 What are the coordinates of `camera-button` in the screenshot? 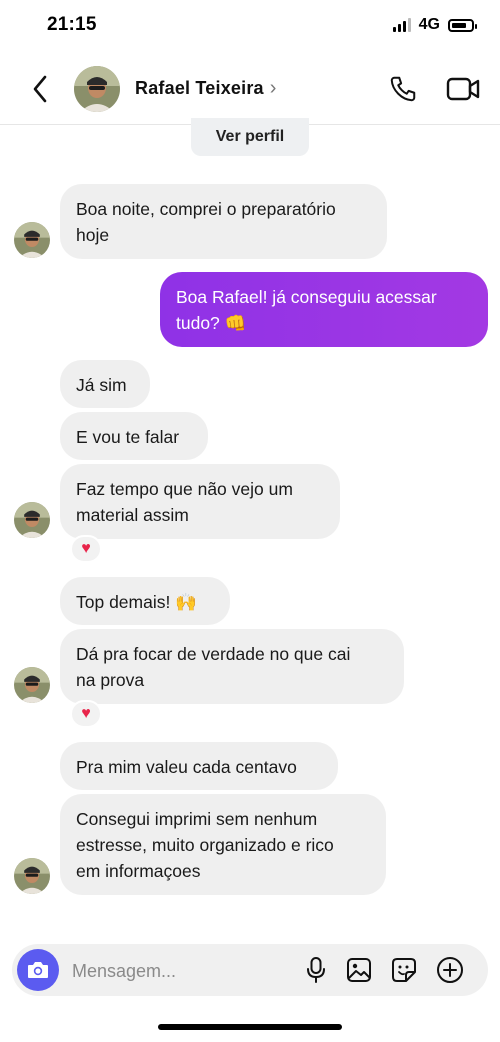 It's located at (38, 970).